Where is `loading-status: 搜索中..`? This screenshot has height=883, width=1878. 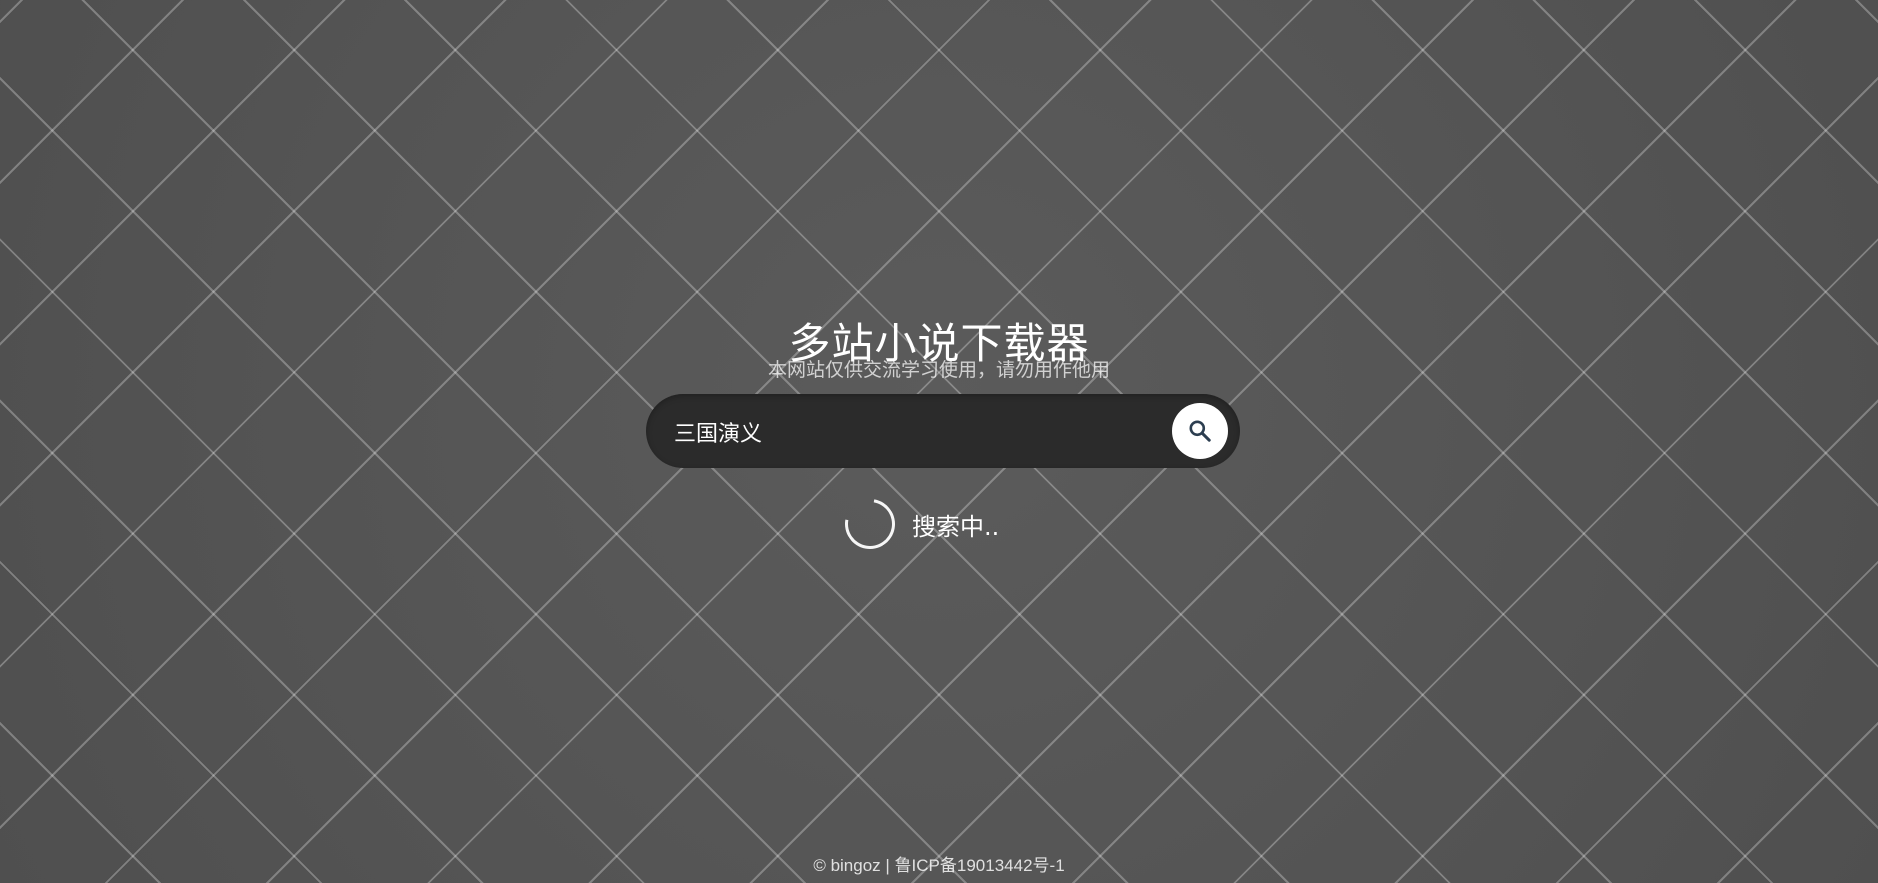
loading-status: 搜索中.. is located at coordinates (917, 524).